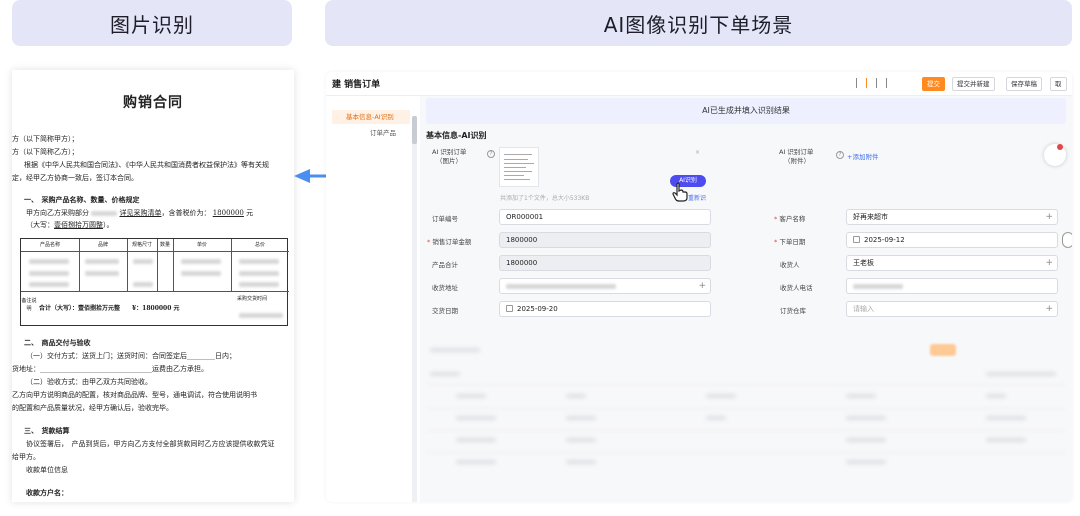 The image size is (1080, 516). What do you see at coordinates (699, 84) in the screenshot?
I see `top-bar: 建 销售订单 提交 提交并新建 保存草稿 取` at bounding box center [699, 84].